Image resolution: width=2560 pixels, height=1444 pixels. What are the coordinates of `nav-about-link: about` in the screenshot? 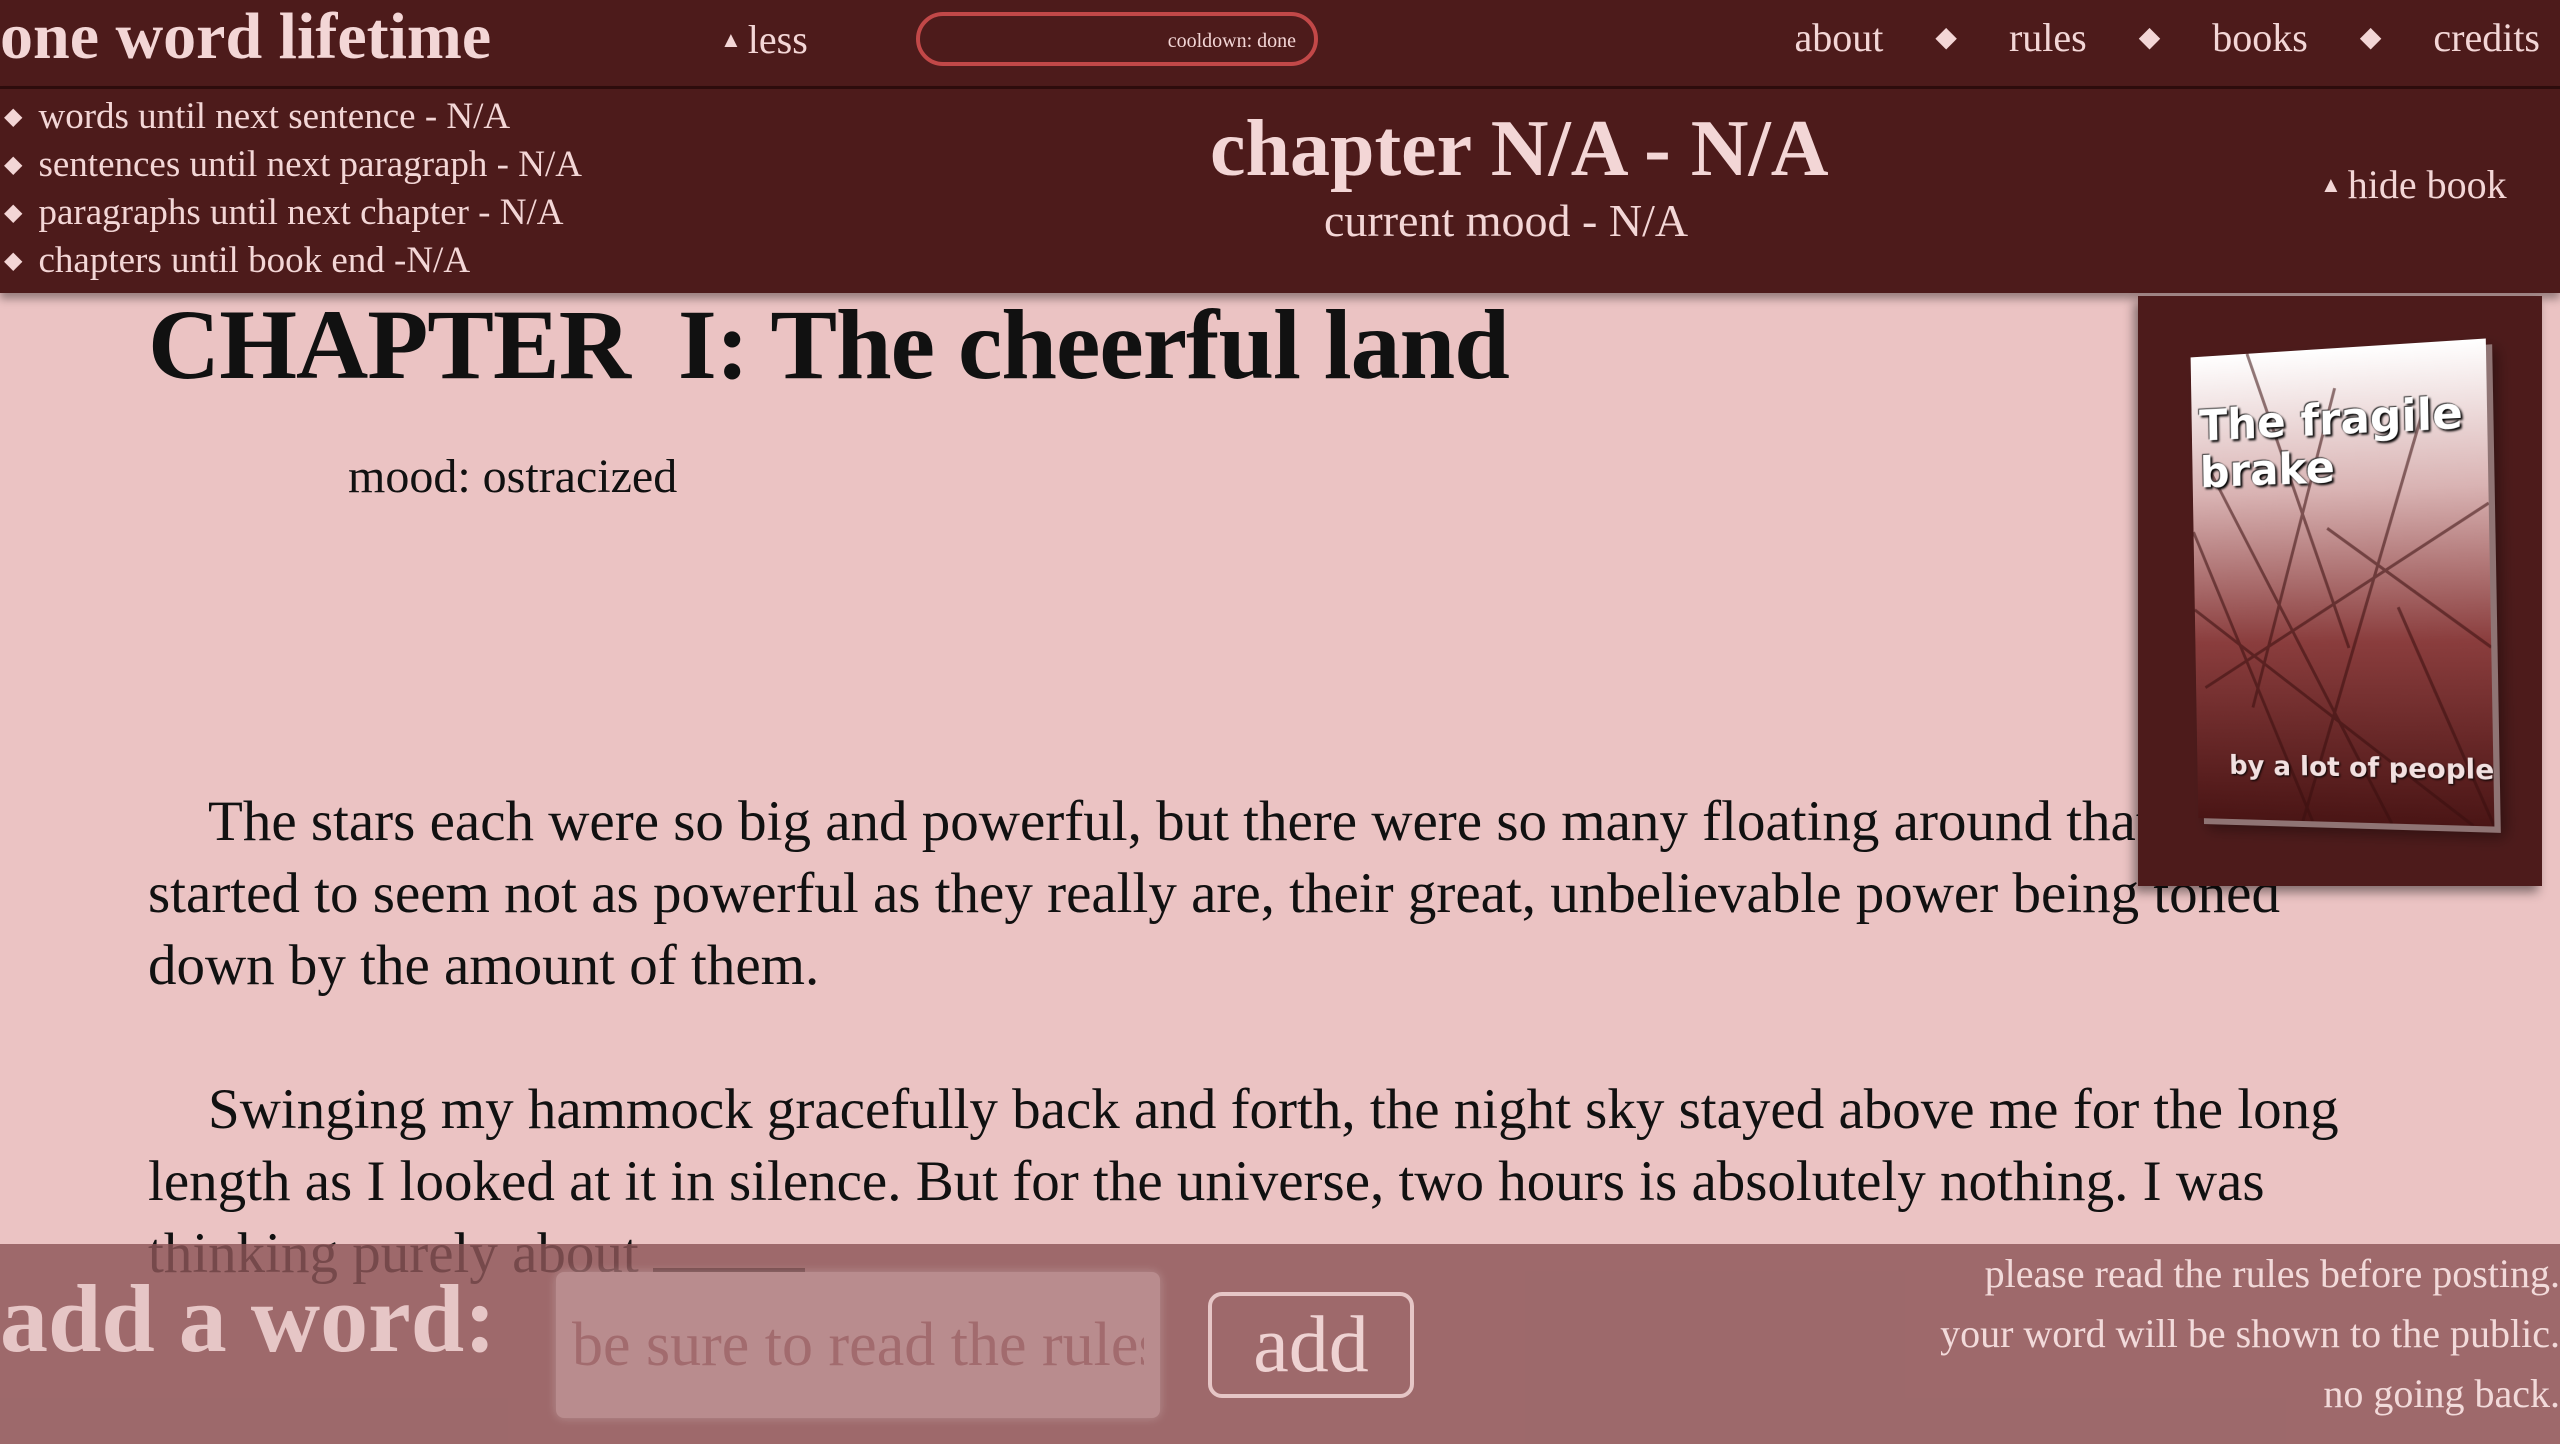 It's located at (1839, 38).